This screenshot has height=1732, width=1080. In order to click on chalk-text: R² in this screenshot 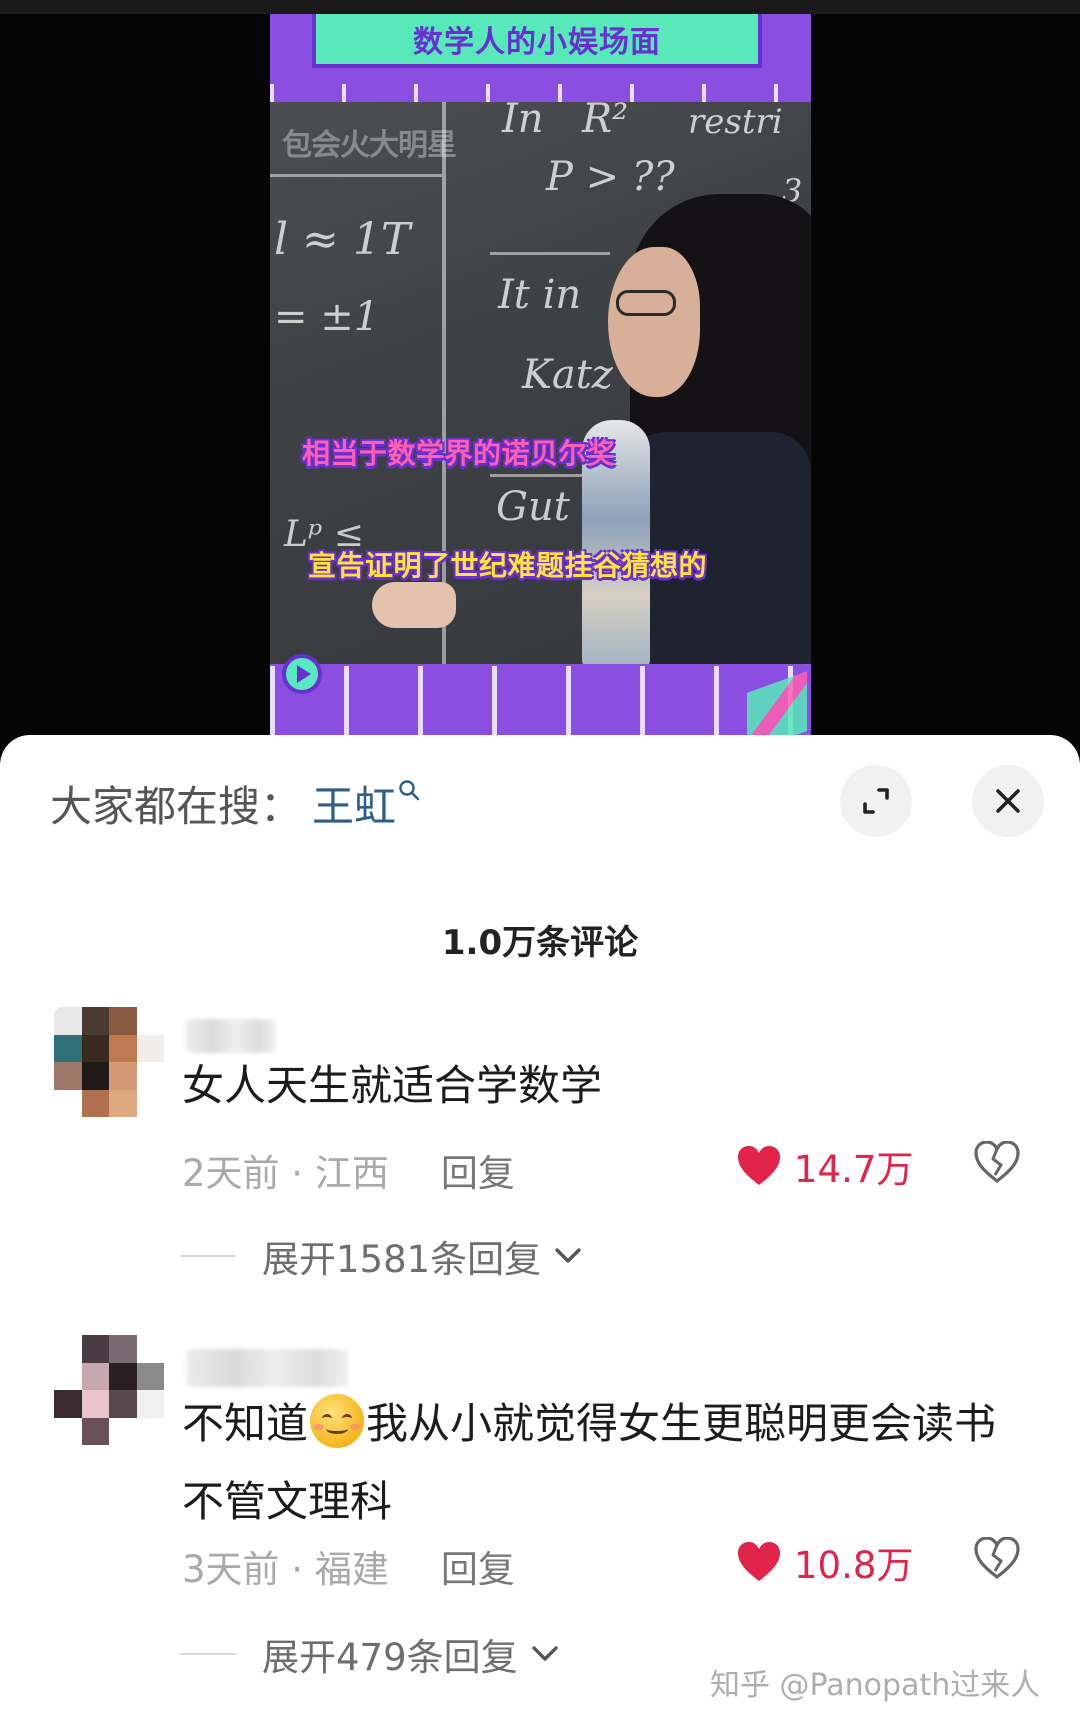, I will do `click(605, 122)`.